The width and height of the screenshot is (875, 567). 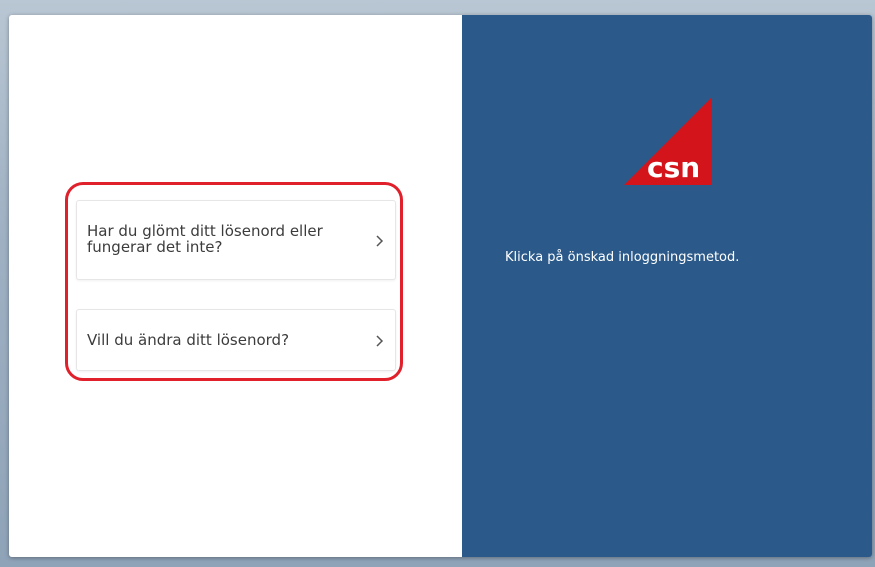 I want to click on csn-logo-text: csn, so click(x=673, y=167).